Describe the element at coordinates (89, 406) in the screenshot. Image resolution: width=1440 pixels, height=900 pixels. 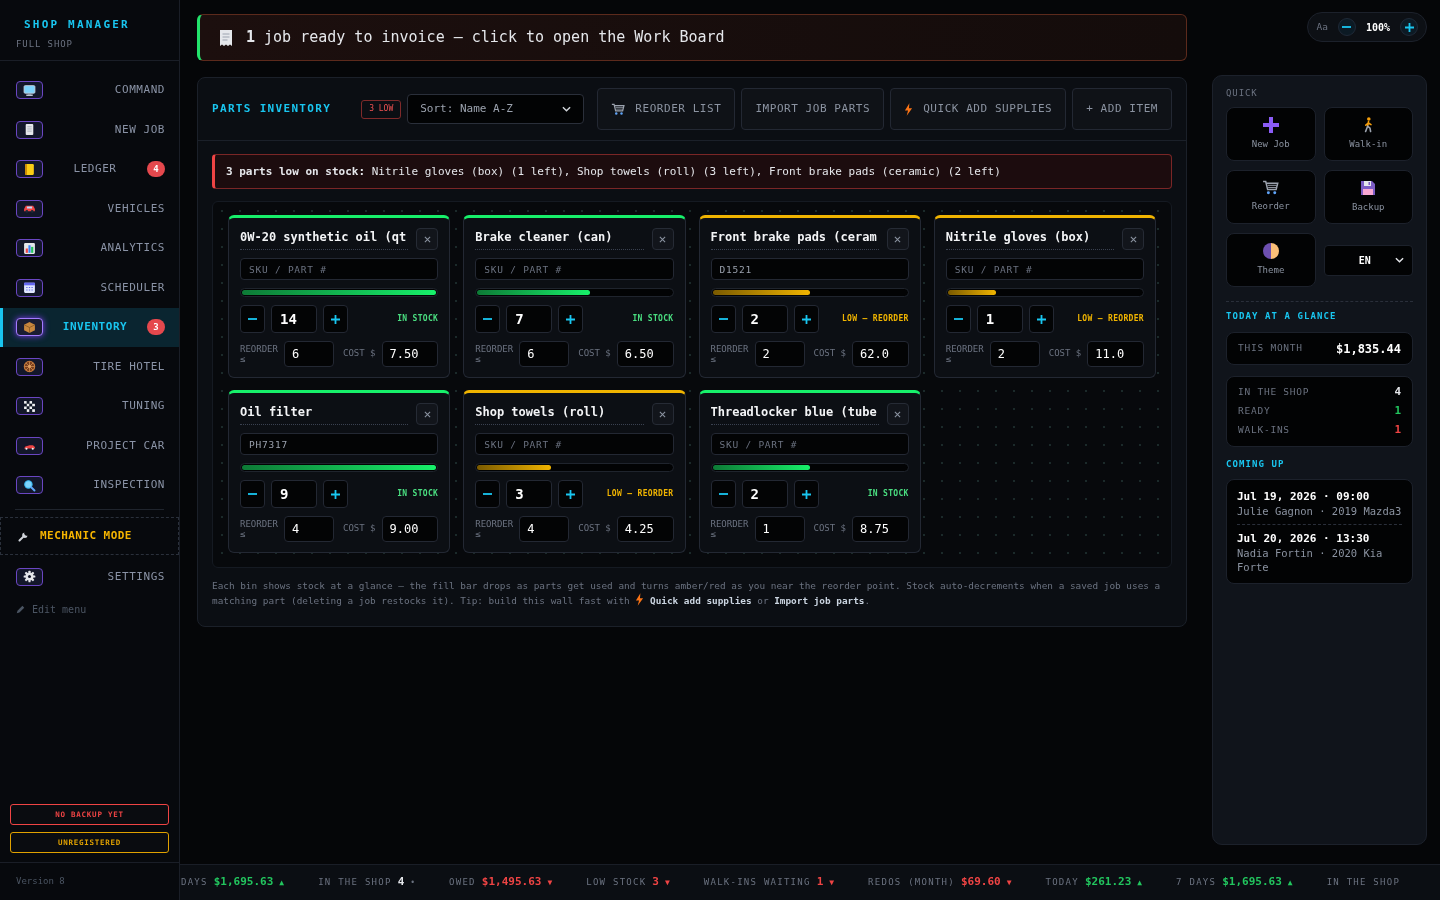
I see `nav-item: TUNING` at that location.